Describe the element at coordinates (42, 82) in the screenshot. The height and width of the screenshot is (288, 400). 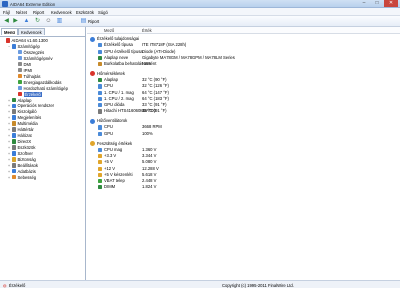
I see `tree-item-label: Energiagazdálkodás` at that location.